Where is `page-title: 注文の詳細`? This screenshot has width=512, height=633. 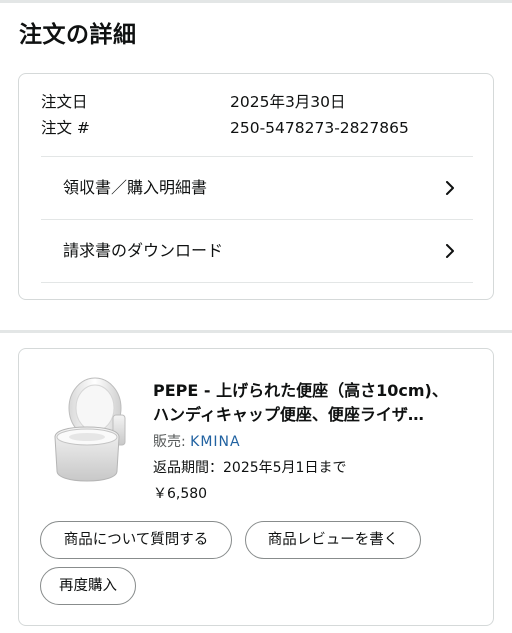 page-title: 注文の詳細 is located at coordinates (78, 35).